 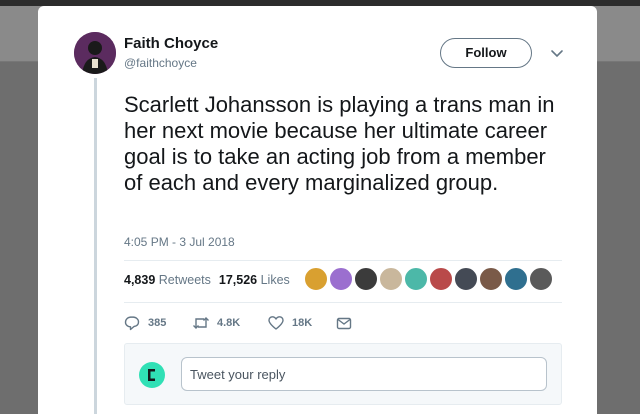 I want to click on current-user-avatar, so click(x=152, y=375).